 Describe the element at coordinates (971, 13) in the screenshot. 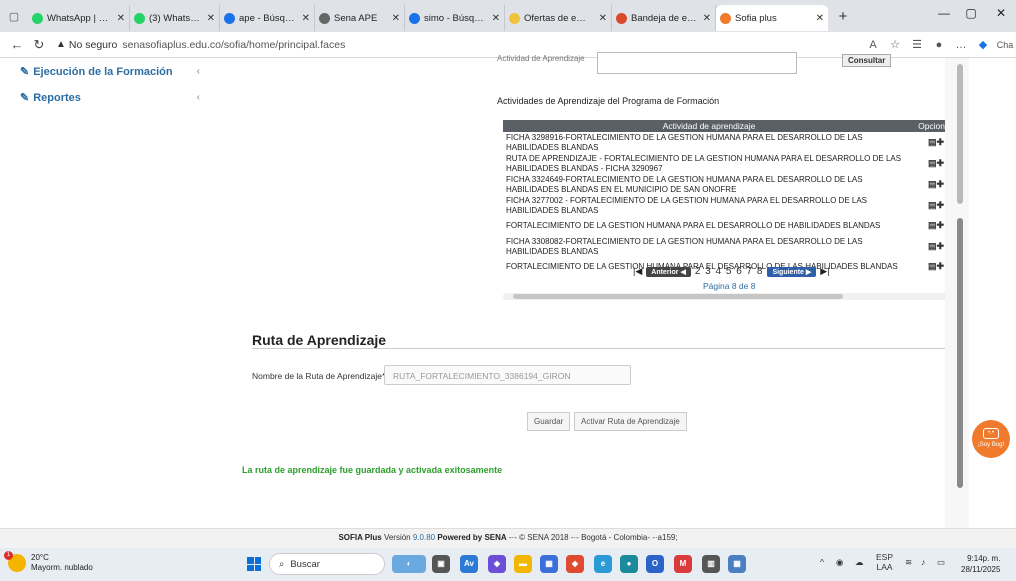

I see `restore-icon: ▢` at that location.